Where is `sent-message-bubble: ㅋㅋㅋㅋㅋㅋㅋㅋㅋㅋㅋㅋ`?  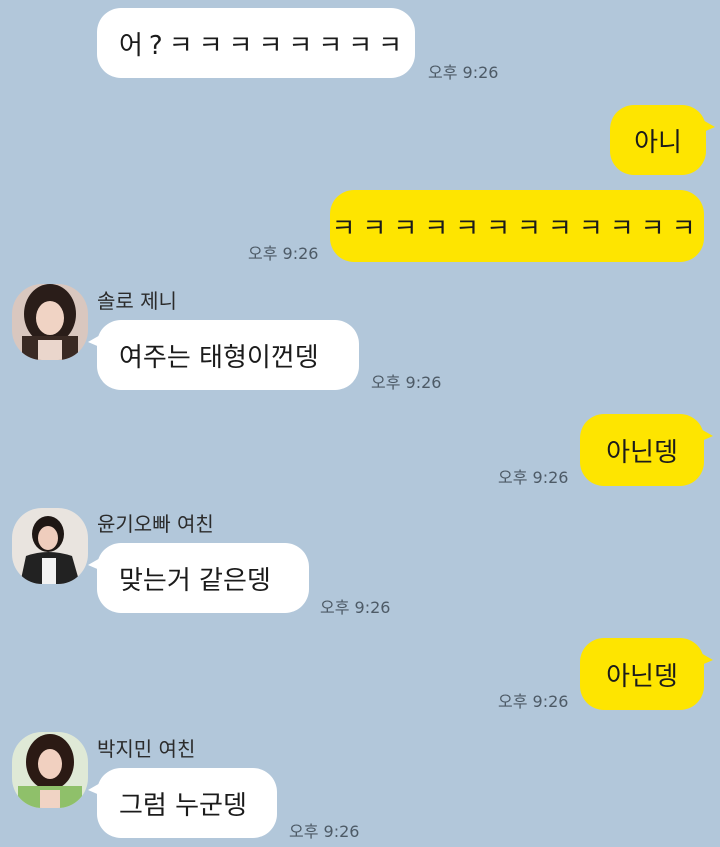
sent-message-bubble: ㅋㅋㅋㅋㅋㅋㅋㅋㅋㅋㅋㅋ is located at coordinates (517, 226).